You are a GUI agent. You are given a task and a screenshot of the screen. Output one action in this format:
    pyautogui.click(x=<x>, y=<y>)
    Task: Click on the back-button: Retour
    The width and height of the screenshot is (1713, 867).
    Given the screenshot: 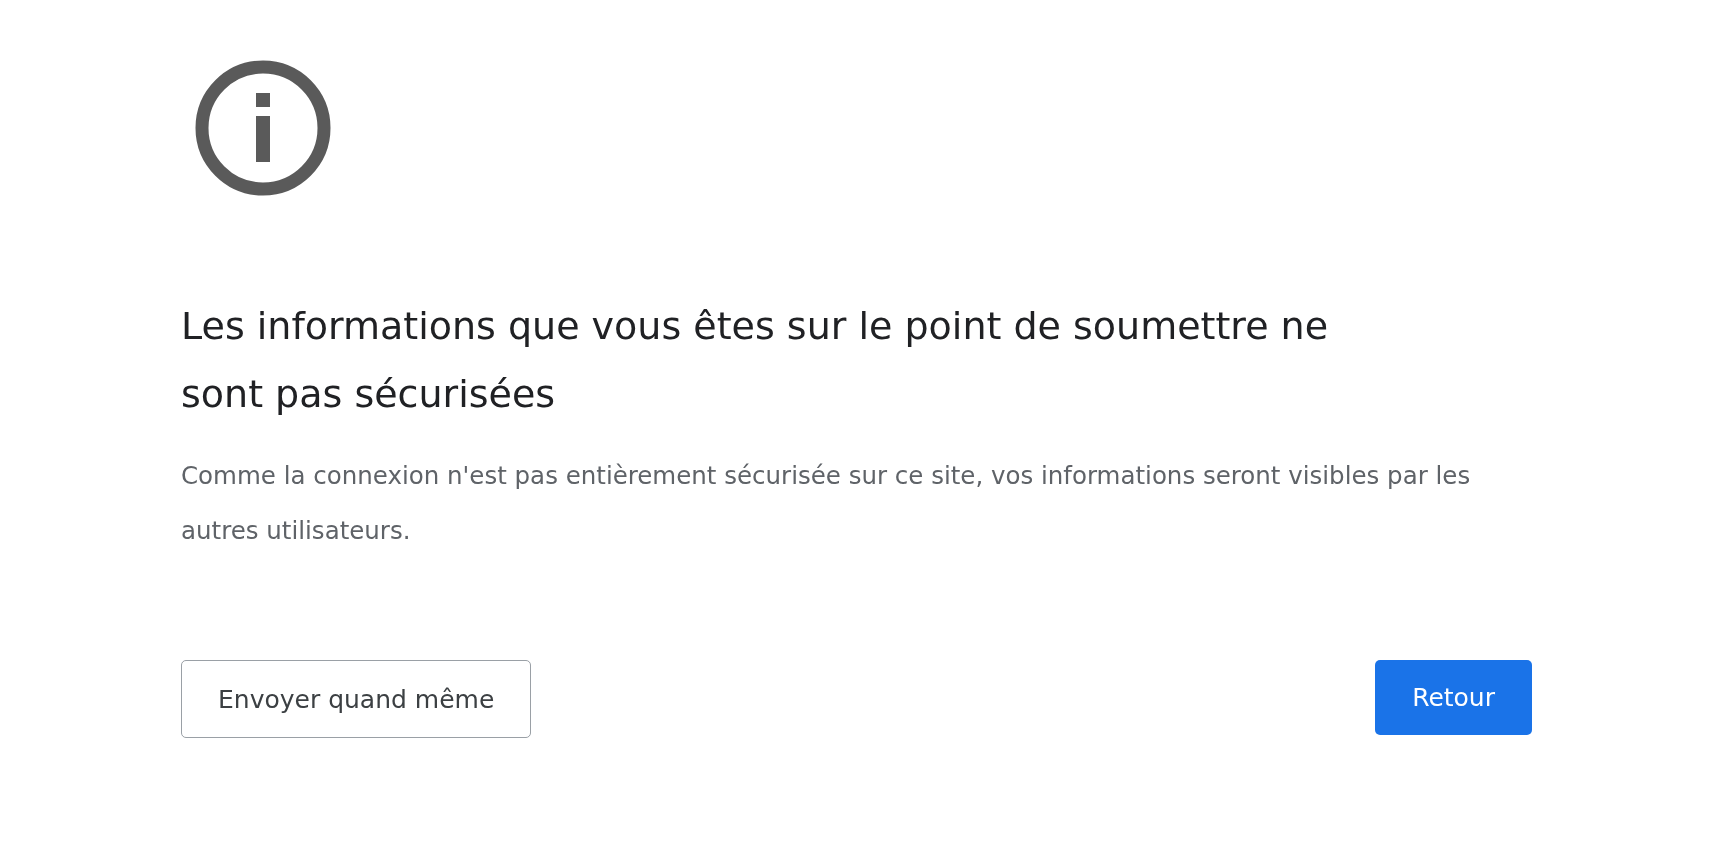 What is the action you would take?
    pyautogui.click(x=1453, y=697)
    